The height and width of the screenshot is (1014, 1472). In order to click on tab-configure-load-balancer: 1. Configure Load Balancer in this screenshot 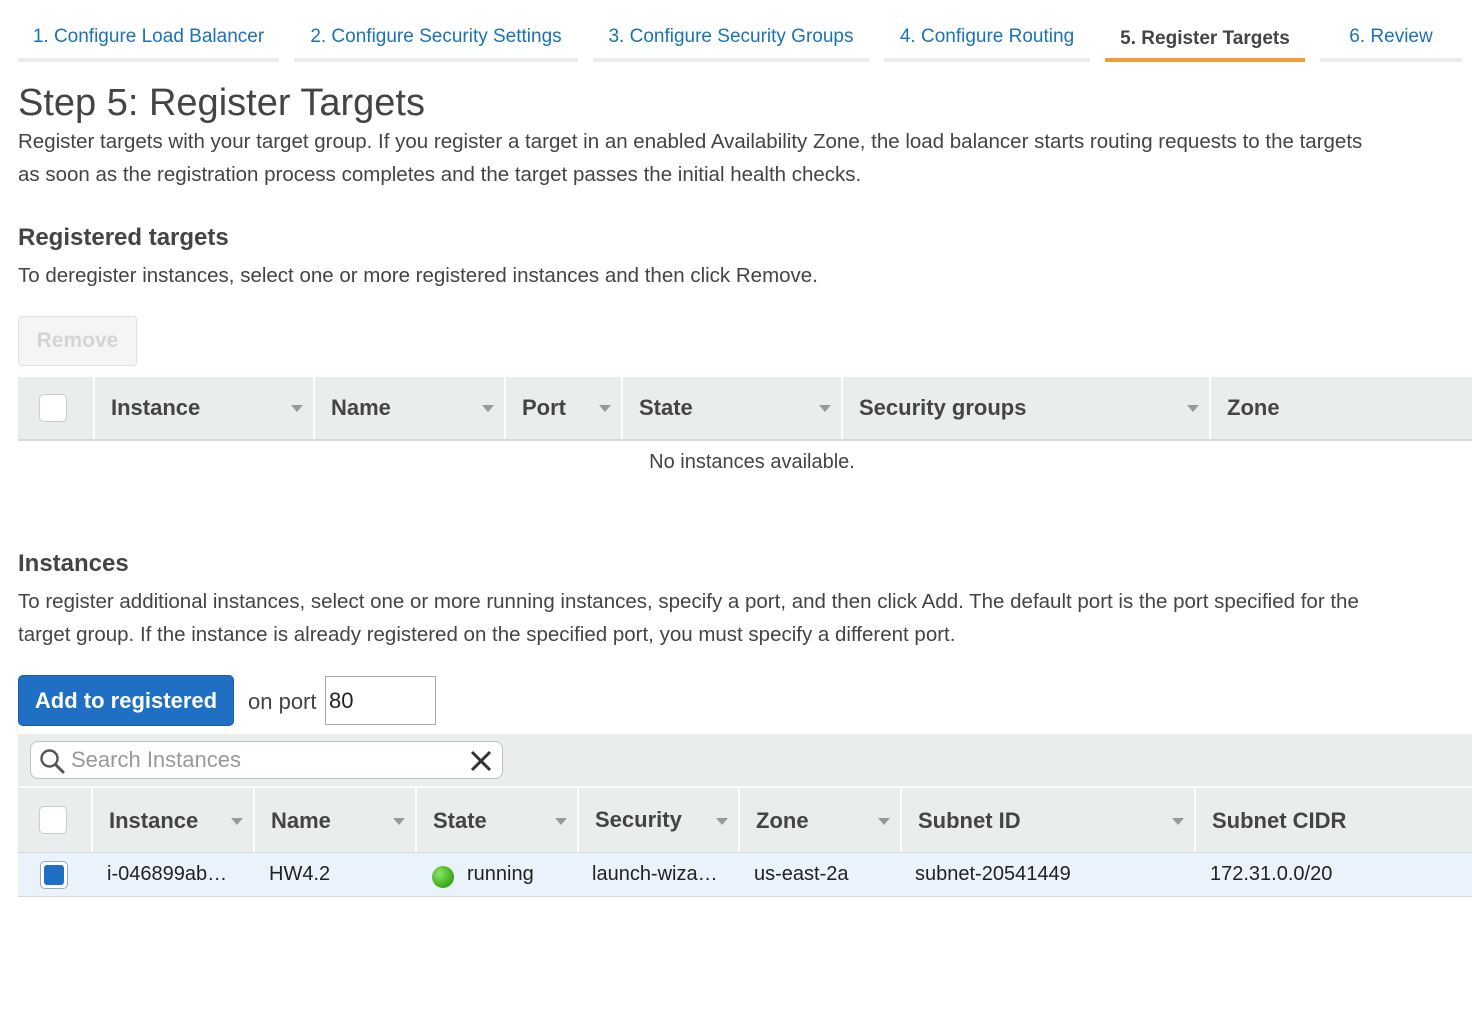, I will do `click(148, 31)`.